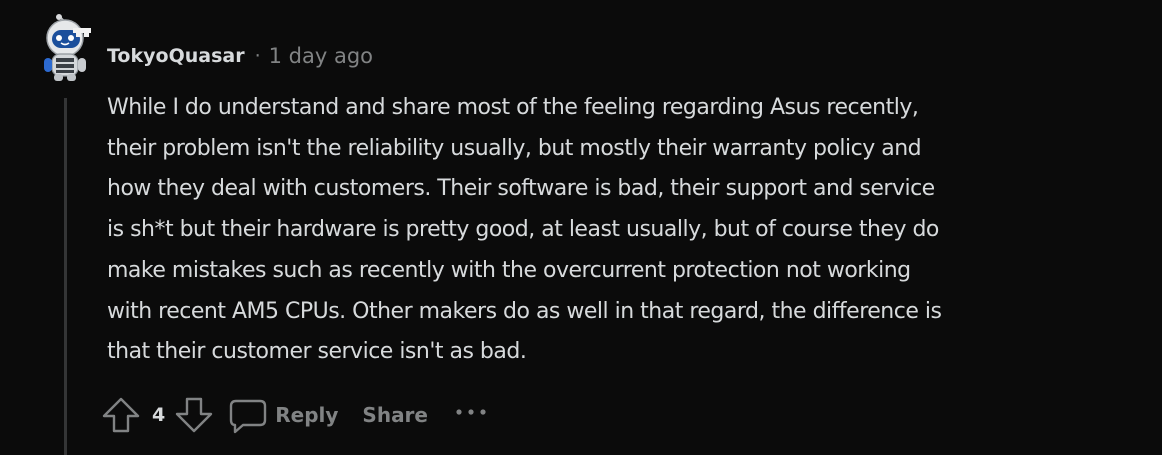 This screenshot has width=1162, height=455. Describe the element at coordinates (65, 276) in the screenshot. I see `thread-line` at that location.